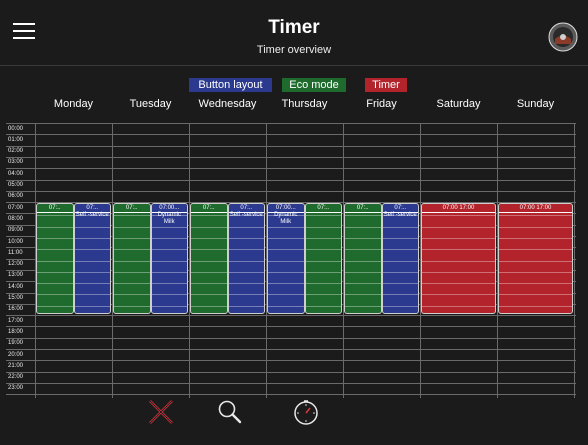  Describe the element at coordinates (16, 331) in the screenshot. I see `hour-label: 18:00` at that location.